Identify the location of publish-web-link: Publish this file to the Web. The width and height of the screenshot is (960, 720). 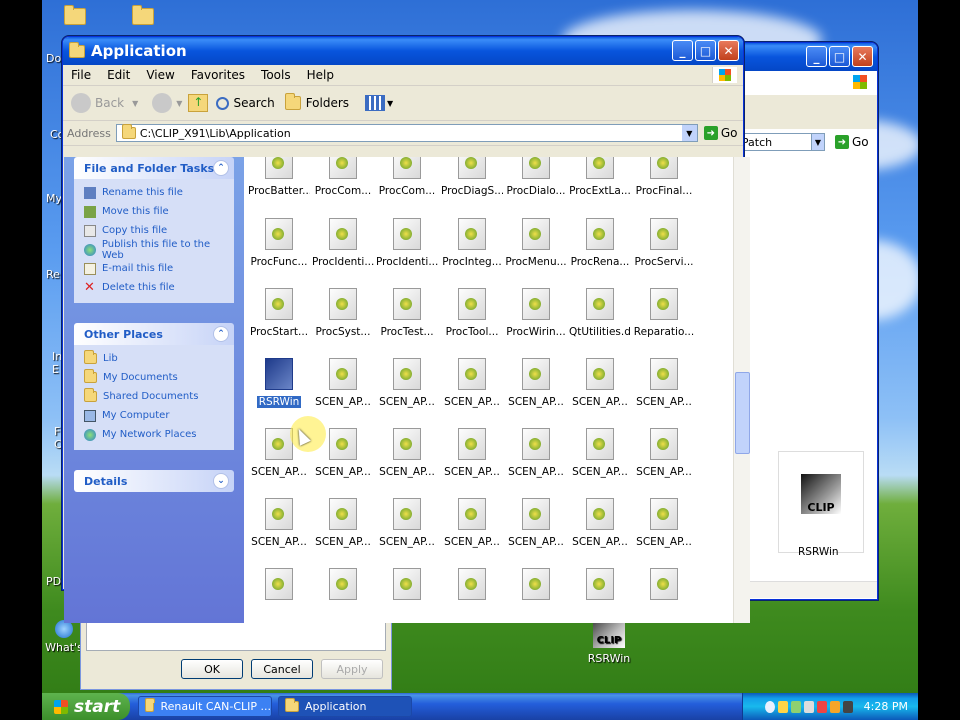
(159, 250).